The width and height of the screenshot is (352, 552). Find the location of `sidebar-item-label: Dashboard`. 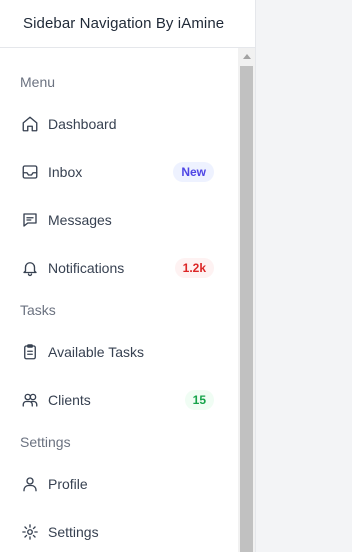

sidebar-item-label: Dashboard is located at coordinates (82, 124).